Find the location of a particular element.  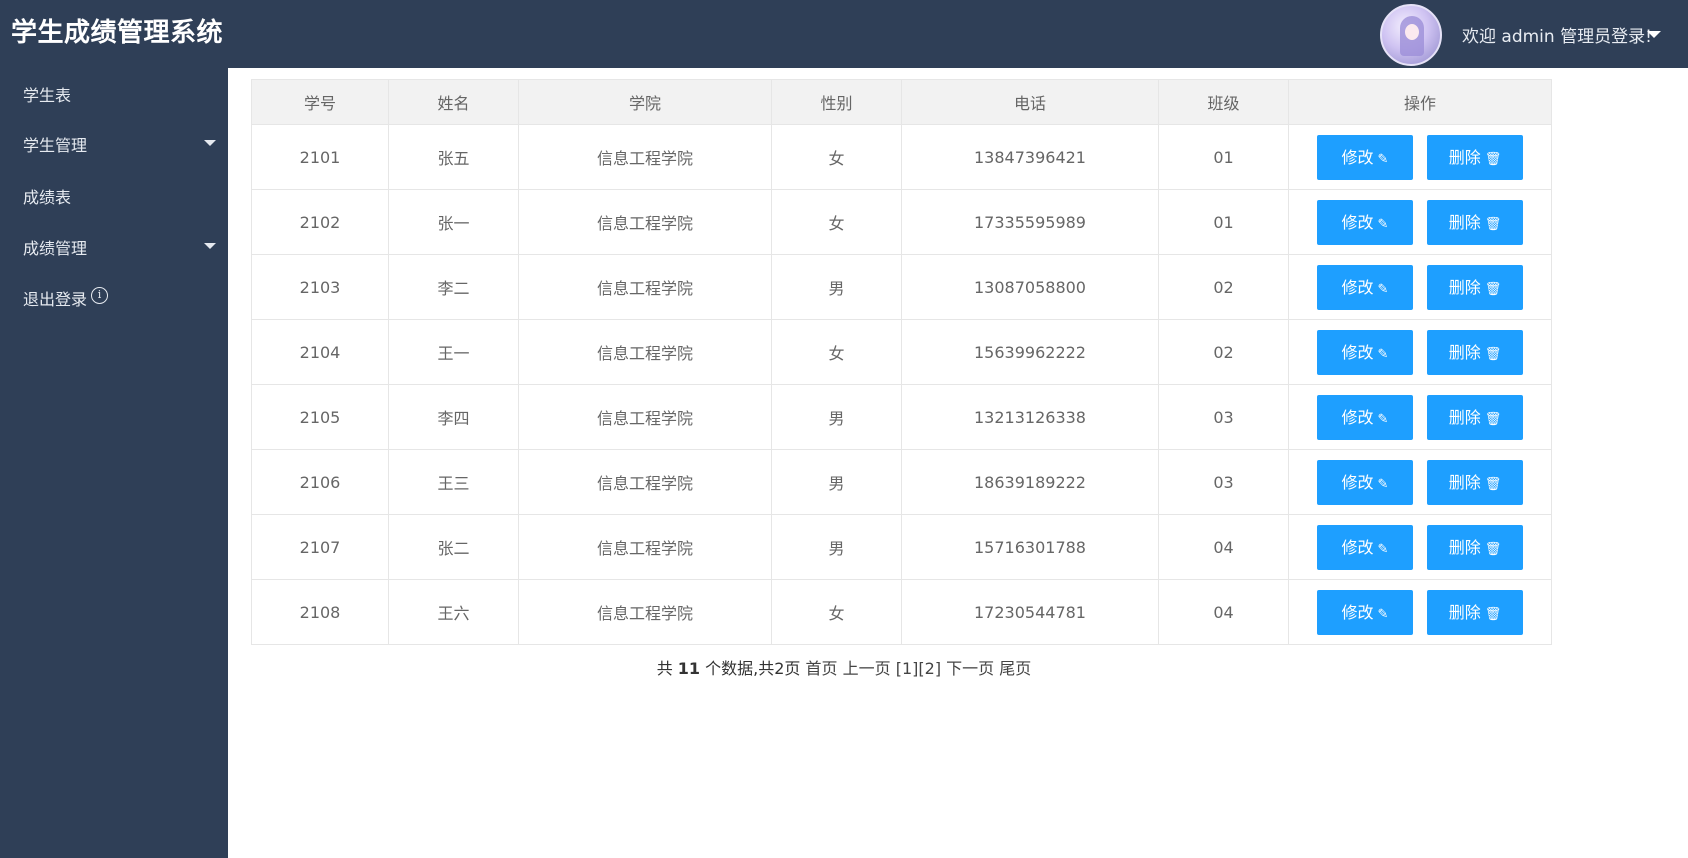

cell-student-id: 2101 is located at coordinates (320, 157).